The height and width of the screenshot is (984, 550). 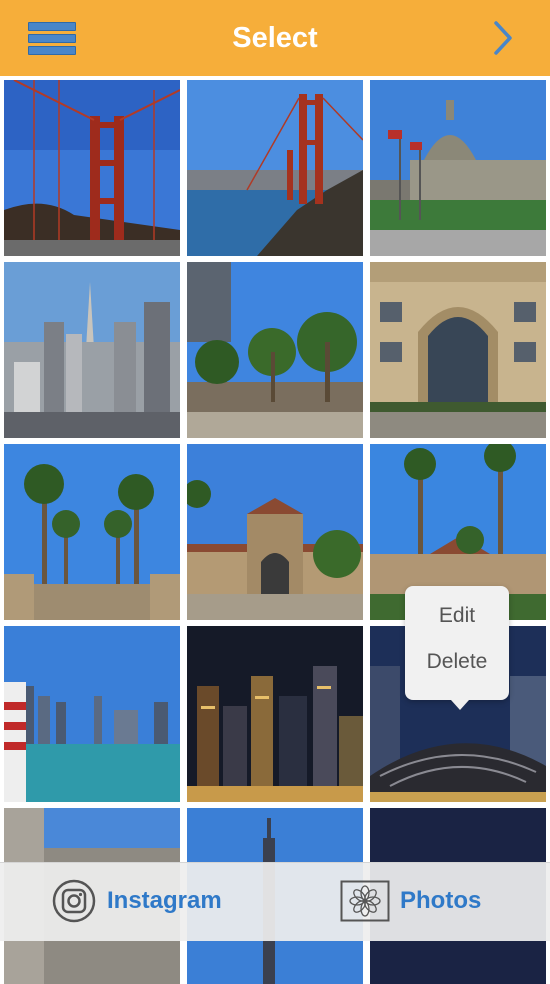 I want to click on skyline-from-water-photo, so click(x=92, y=714).